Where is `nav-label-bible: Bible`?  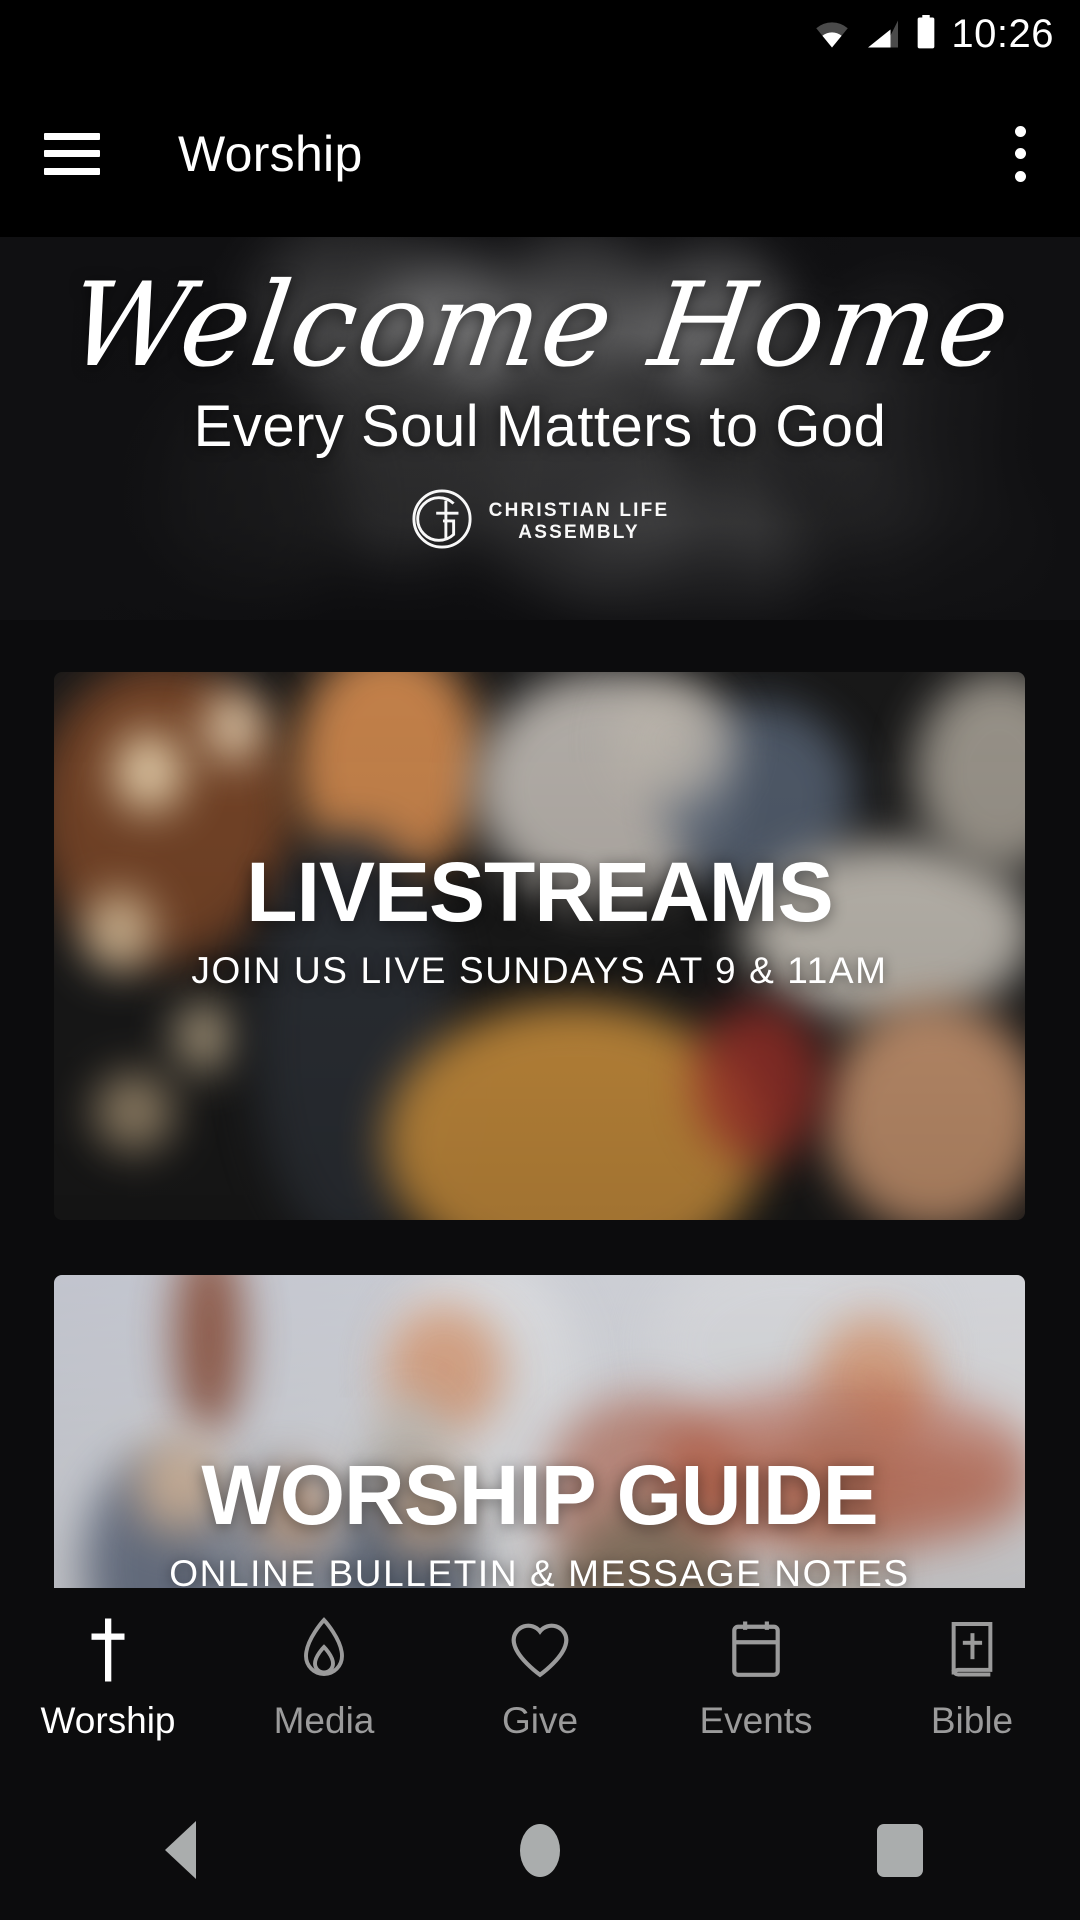 nav-label-bible: Bible is located at coordinates (972, 1720).